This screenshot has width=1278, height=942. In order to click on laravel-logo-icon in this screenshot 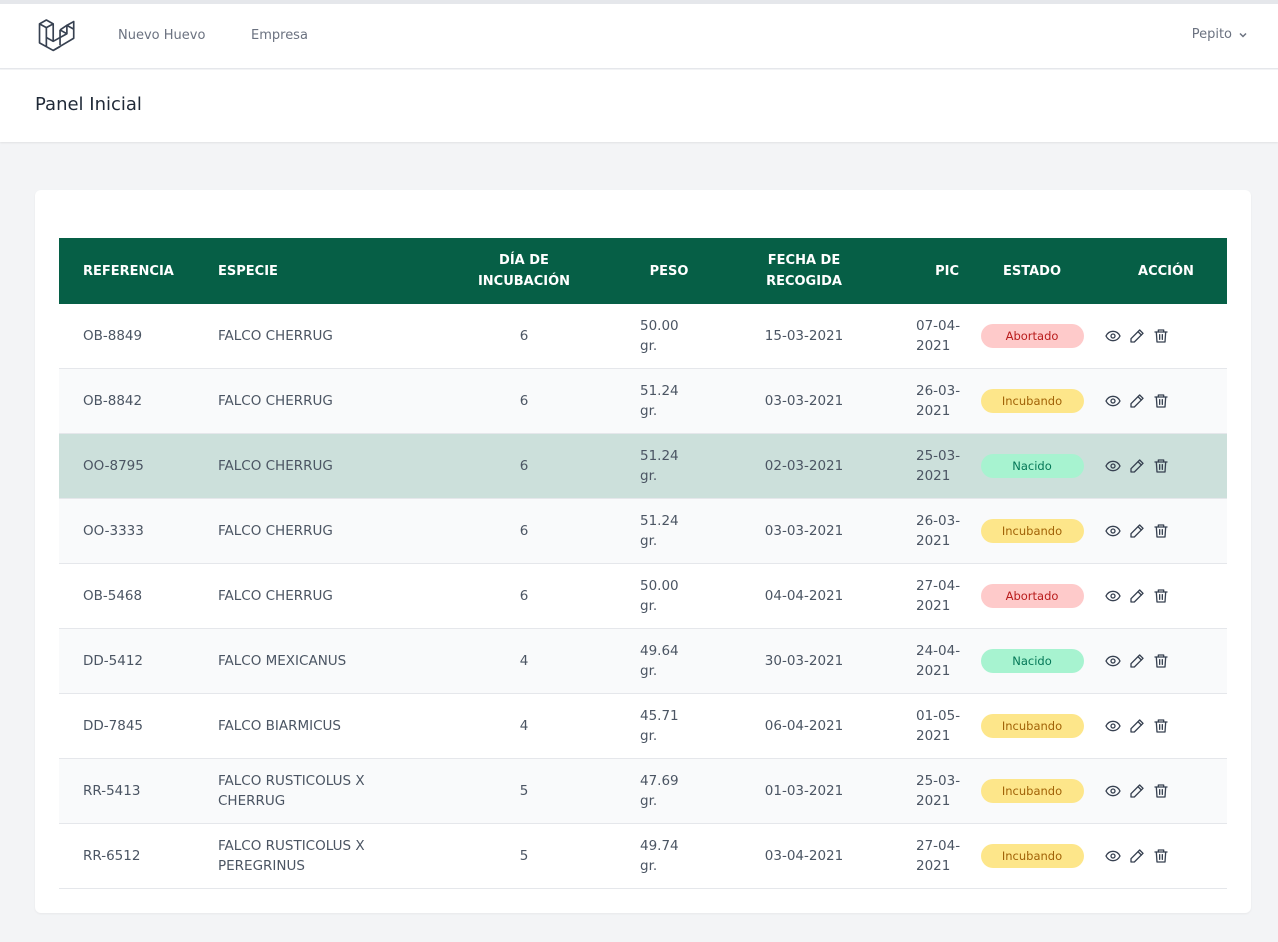, I will do `click(57, 36)`.